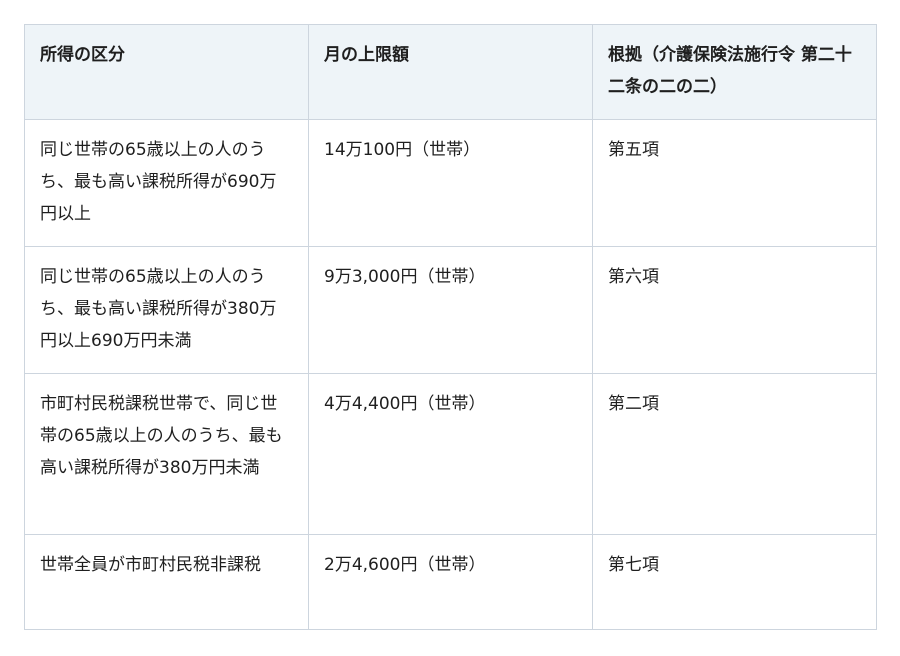 The height and width of the screenshot is (656, 900). What do you see at coordinates (734, 183) in the screenshot?
I see `cell-legal-basis: 第五項` at bounding box center [734, 183].